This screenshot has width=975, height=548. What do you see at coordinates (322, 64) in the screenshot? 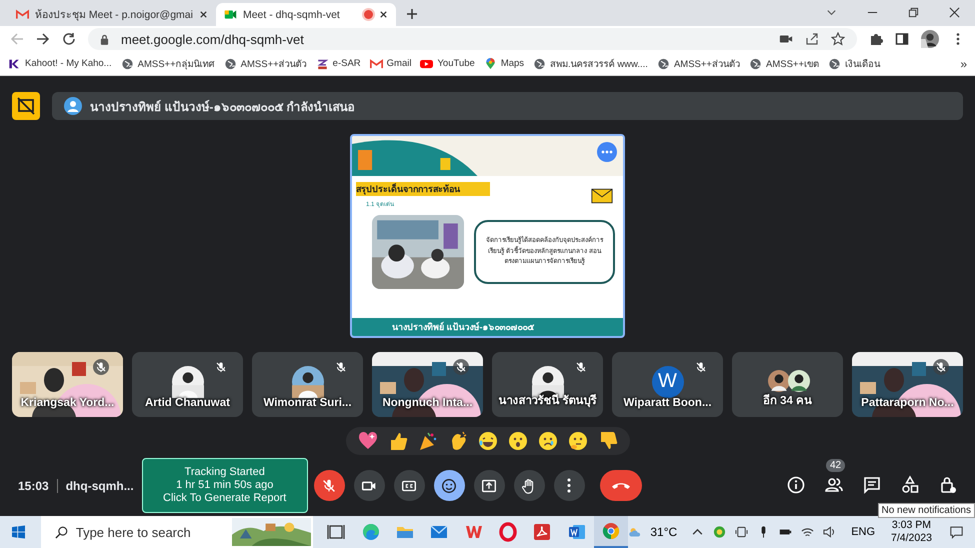
I see `z-logo-icon` at bounding box center [322, 64].